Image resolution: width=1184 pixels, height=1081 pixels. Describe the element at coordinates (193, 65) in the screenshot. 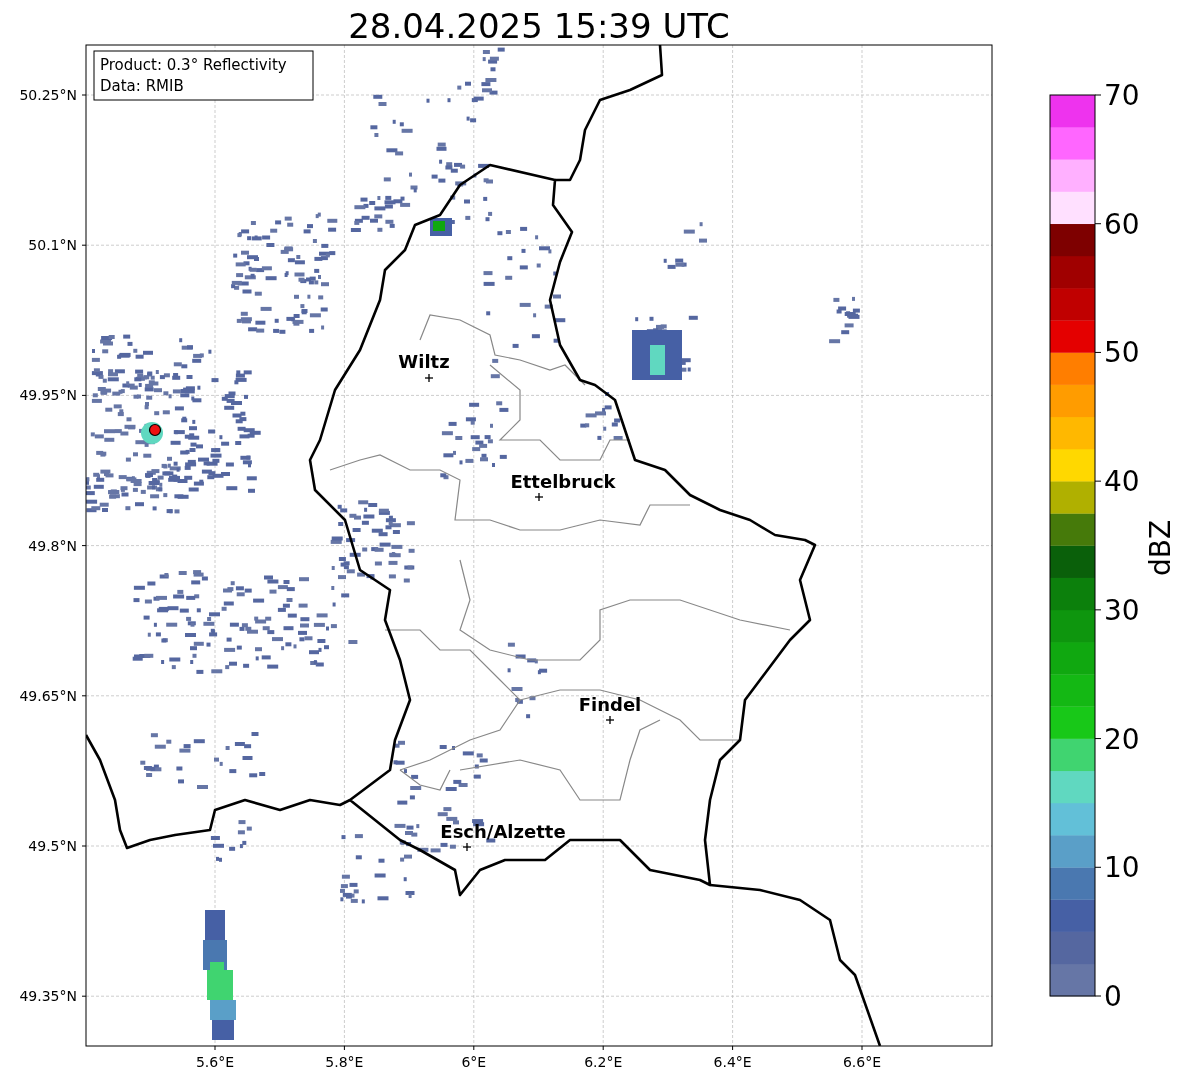

I see `info-text: Product: 0.3° Reflectivity` at that location.